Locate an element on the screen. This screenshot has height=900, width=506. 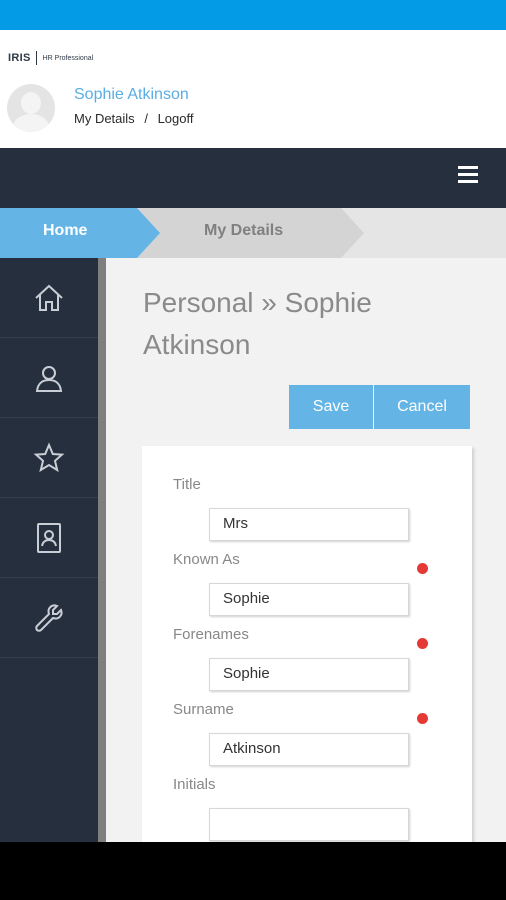
logo-subtitle: HR Professional is located at coordinates (68, 58).